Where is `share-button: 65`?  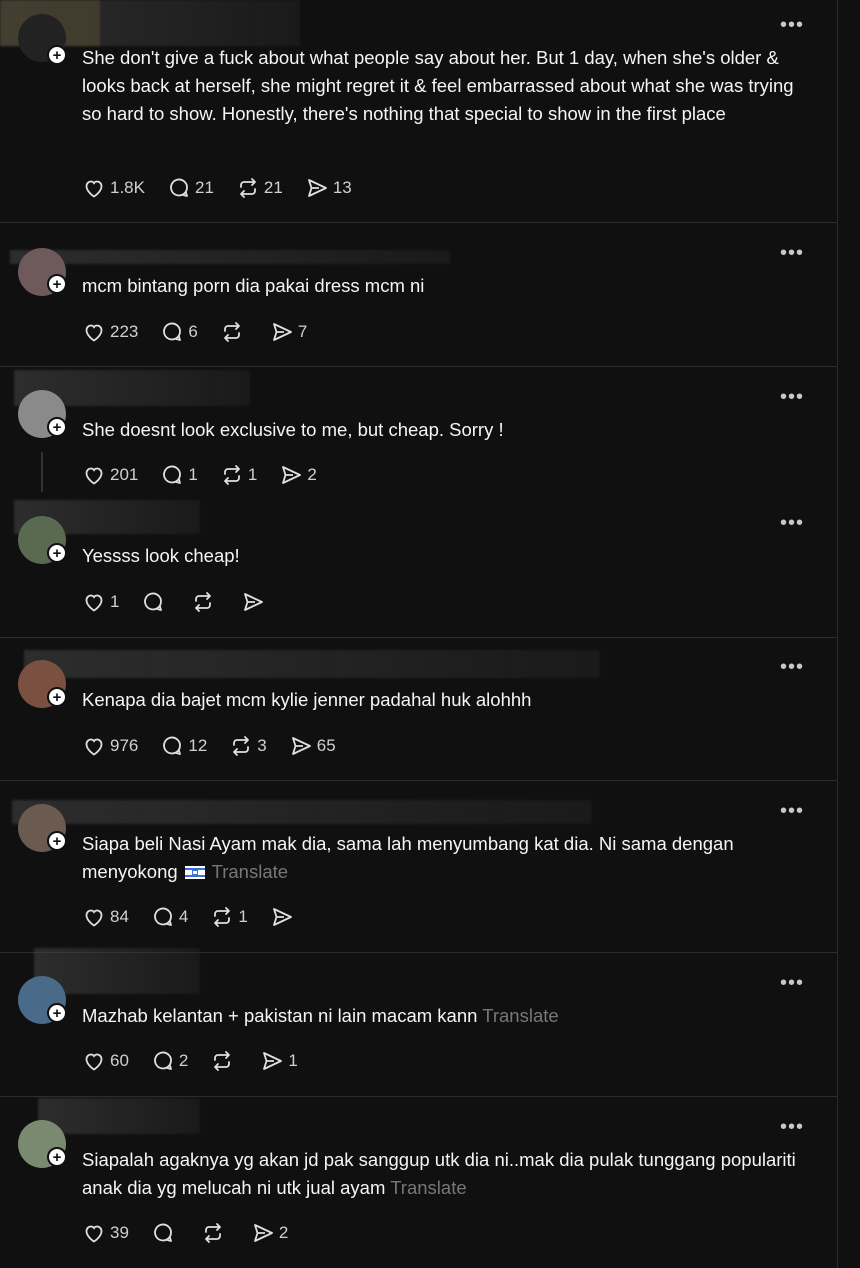 share-button: 65 is located at coordinates (312, 746).